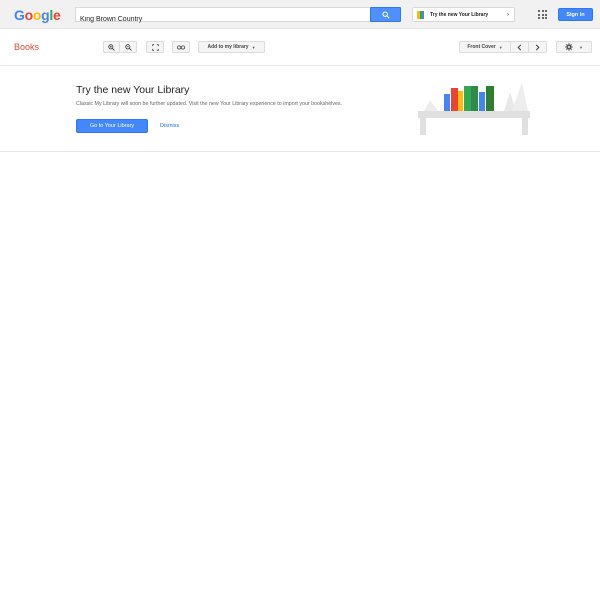 This screenshot has height=600, width=600. I want to click on sign-in-button: Sign in, so click(575, 14).